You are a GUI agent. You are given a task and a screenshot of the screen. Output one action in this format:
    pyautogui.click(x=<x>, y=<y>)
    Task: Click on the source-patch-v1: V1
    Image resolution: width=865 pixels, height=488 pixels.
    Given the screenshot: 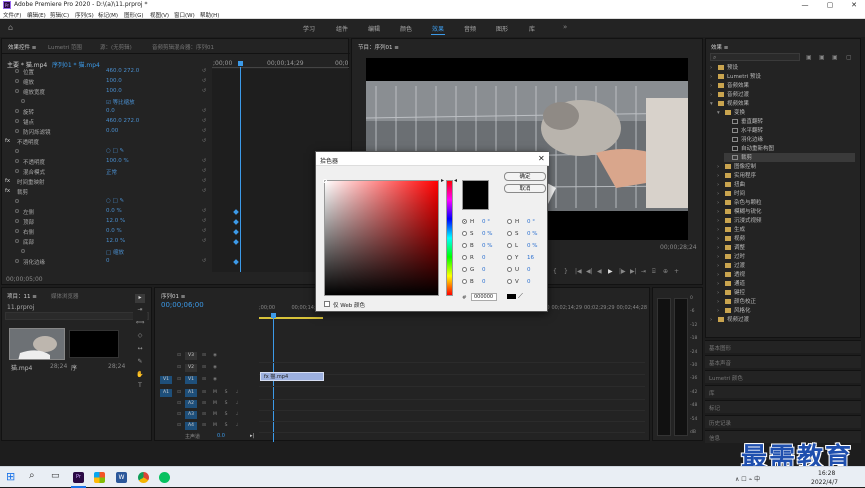 What is the action you would take?
    pyautogui.click(x=166, y=380)
    